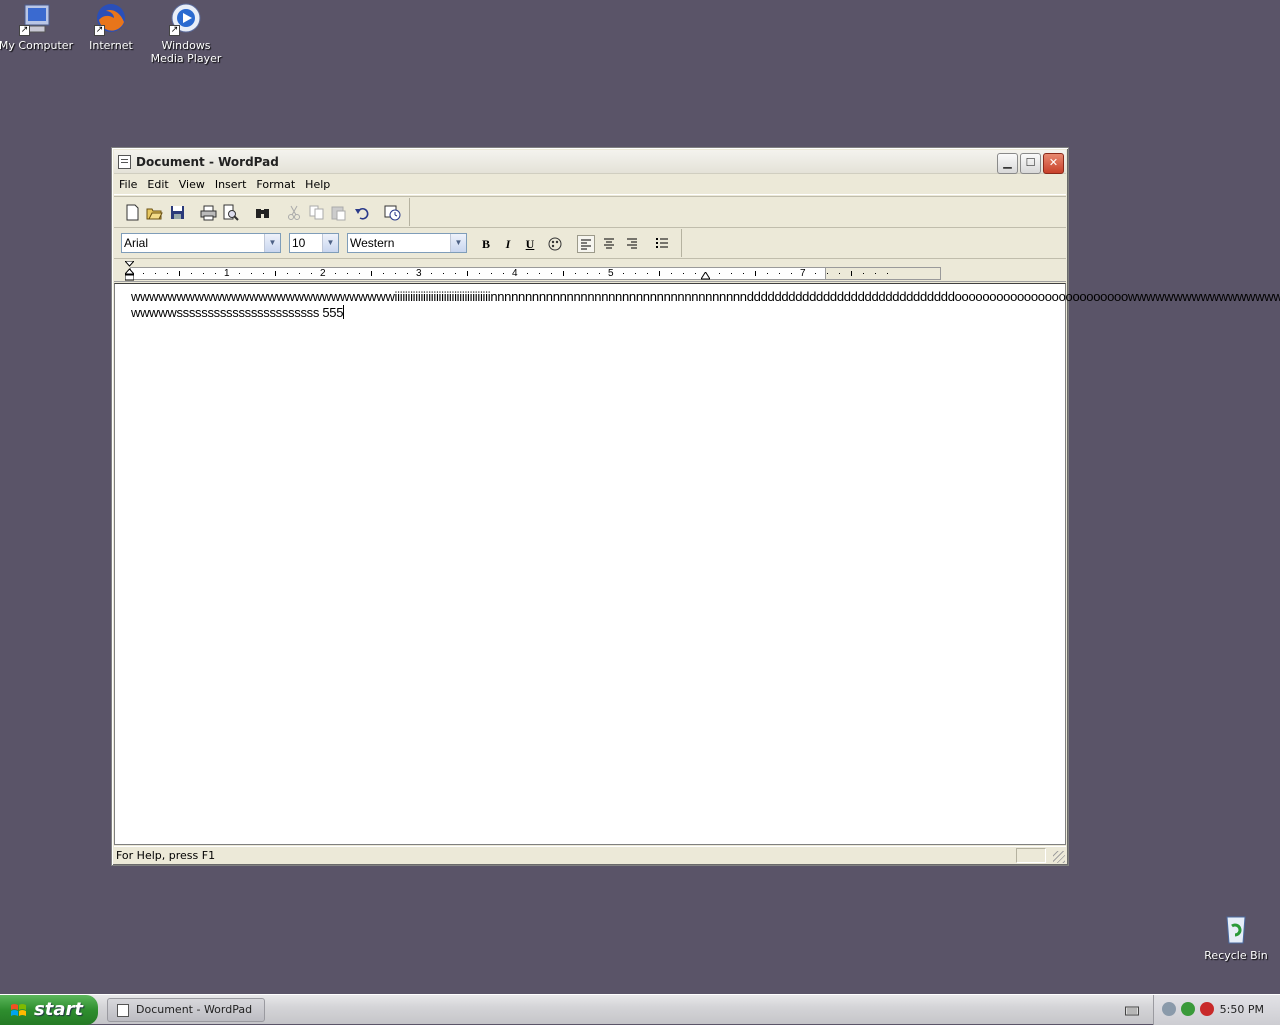 This screenshot has height=1025, width=1280. Describe the element at coordinates (530, 244) in the screenshot. I see `underline-button: U` at that location.